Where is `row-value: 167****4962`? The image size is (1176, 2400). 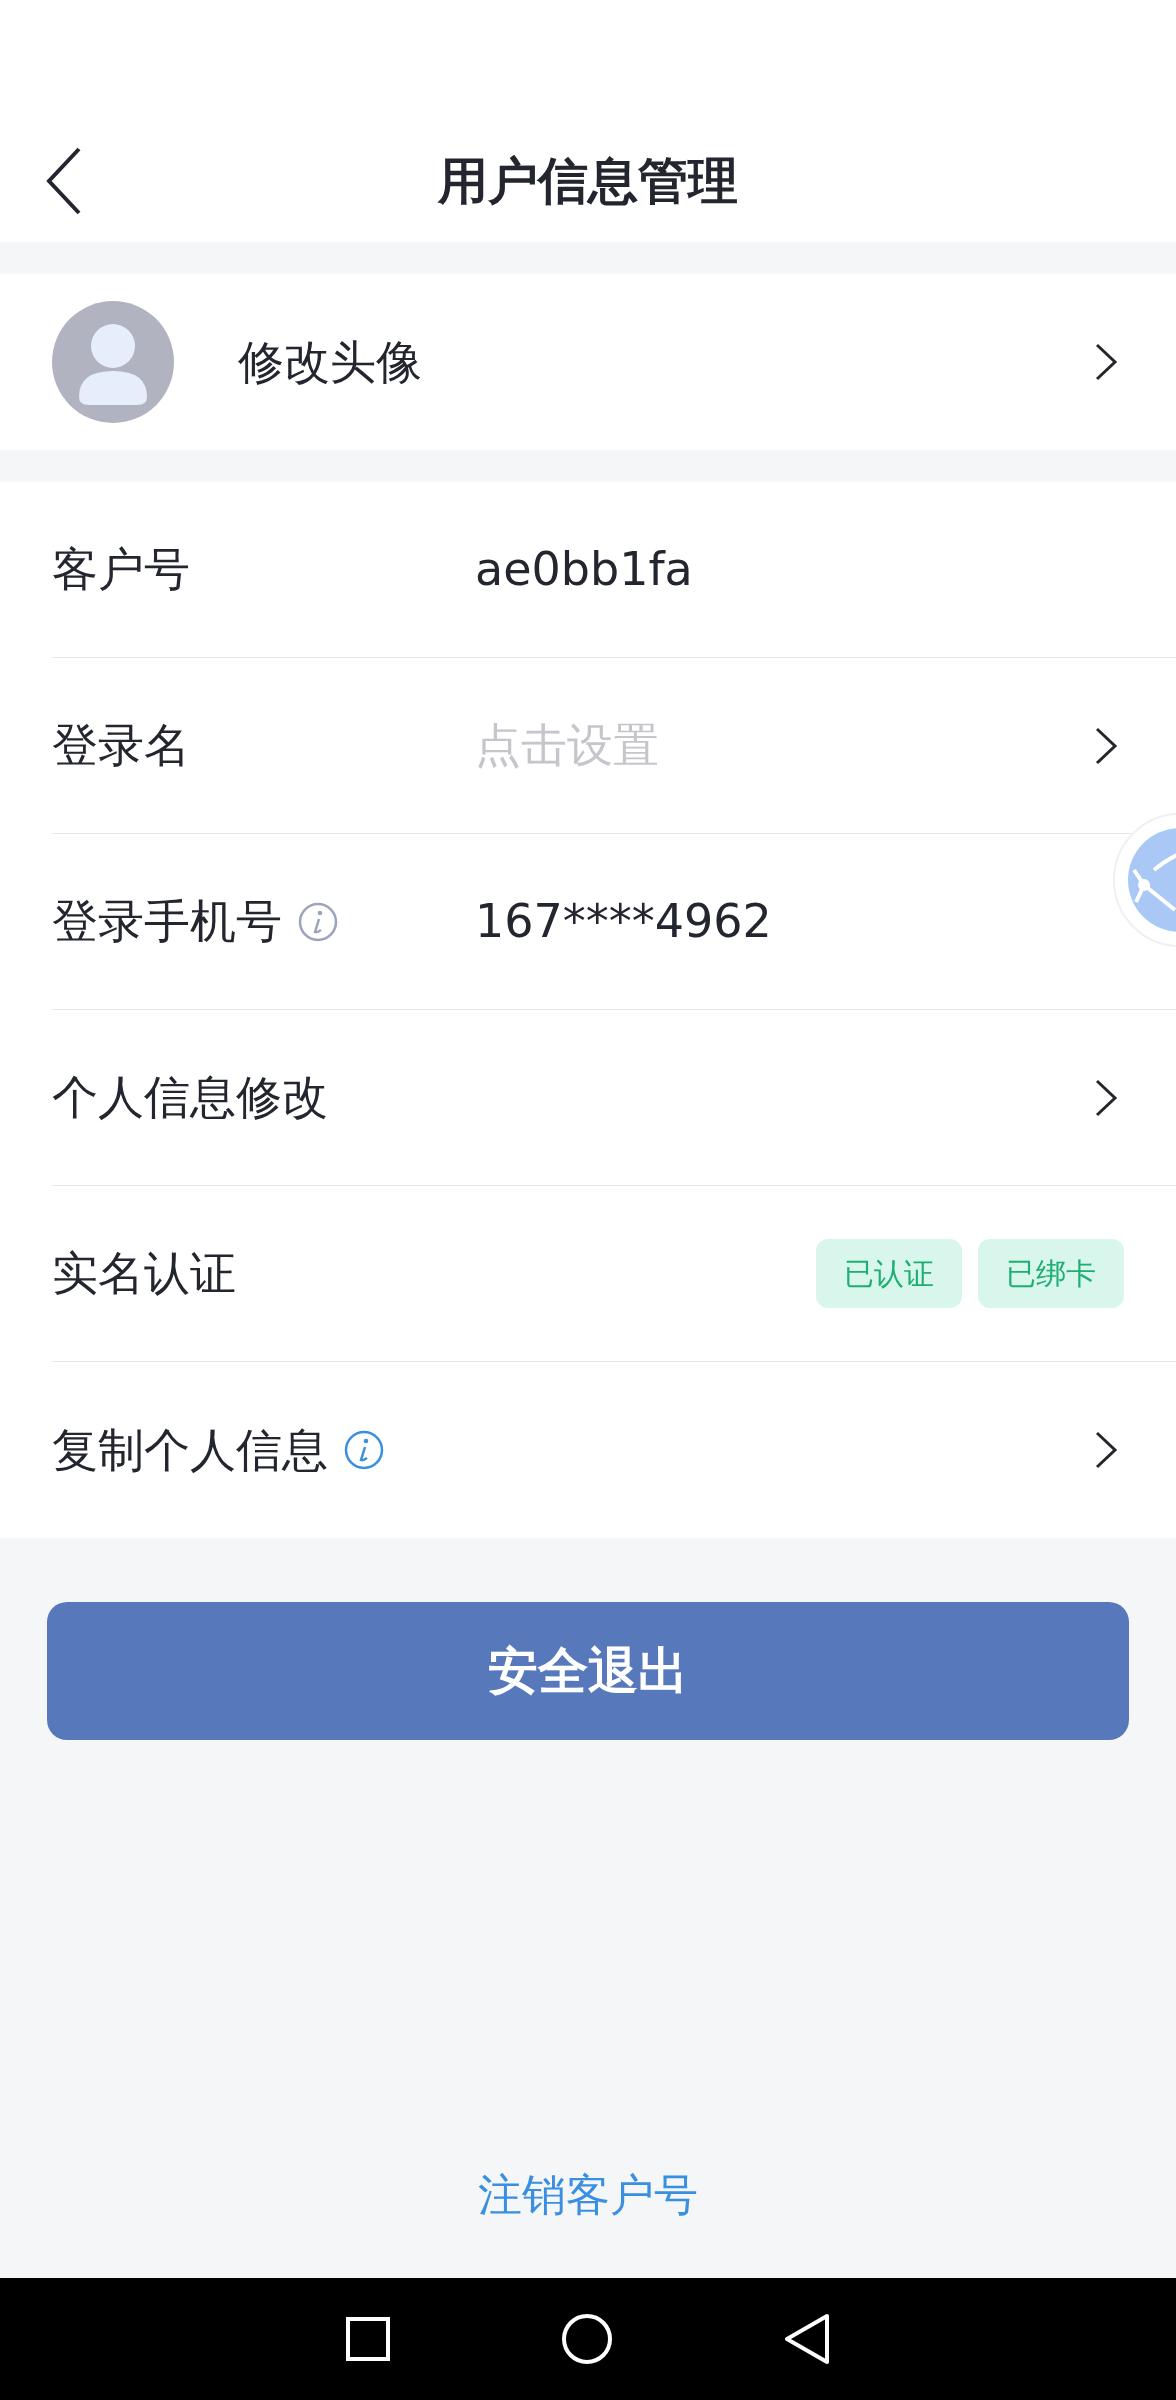 row-value: 167****4962 is located at coordinates (624, 921).